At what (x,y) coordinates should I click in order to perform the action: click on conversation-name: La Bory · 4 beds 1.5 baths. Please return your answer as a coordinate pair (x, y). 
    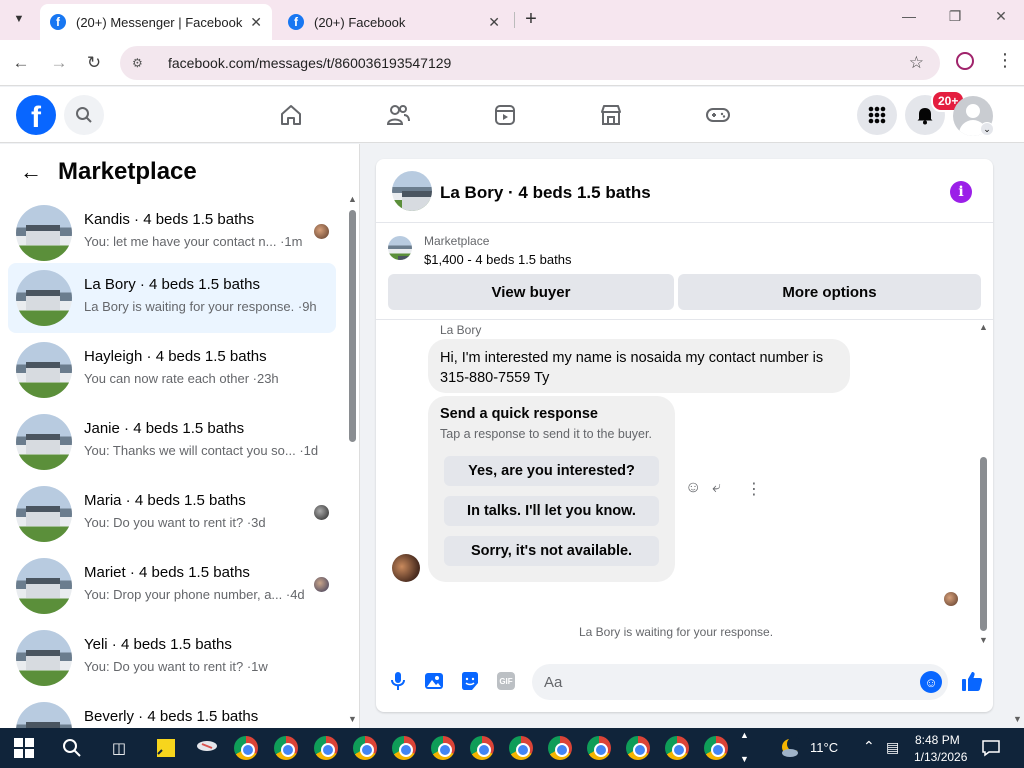
    Looking at the image, I should click on (172, 284).